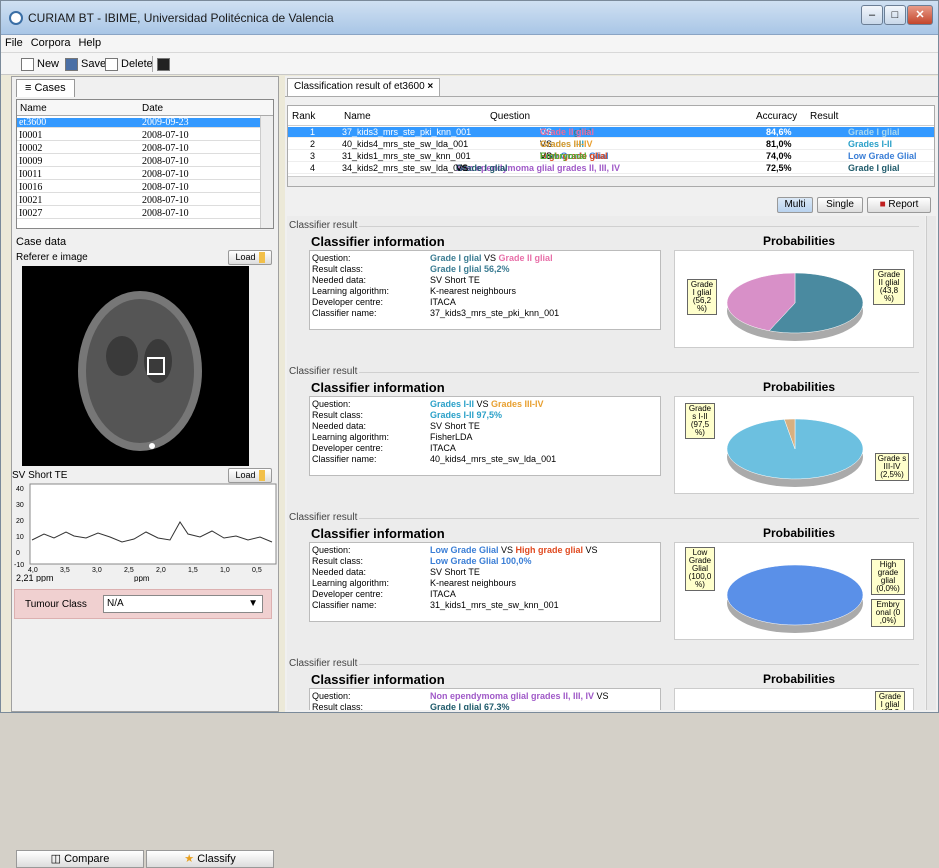 This screenshot has height=868, width=939. What do you see at coordinates (52, 257) in the screenshot?
I see `reference-image-label: Referer e image` at bounding box center [52, 257].